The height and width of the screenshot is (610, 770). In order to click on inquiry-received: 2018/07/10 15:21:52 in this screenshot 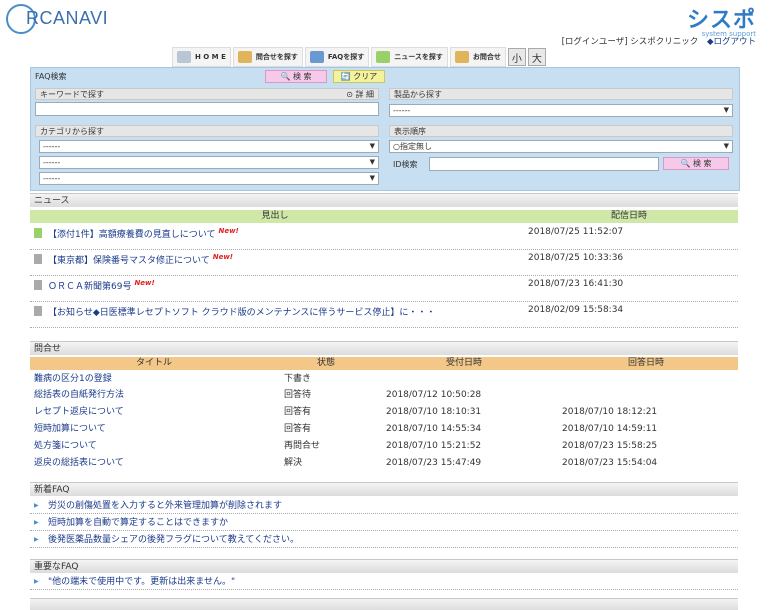, I will do `click(434, 446)`.